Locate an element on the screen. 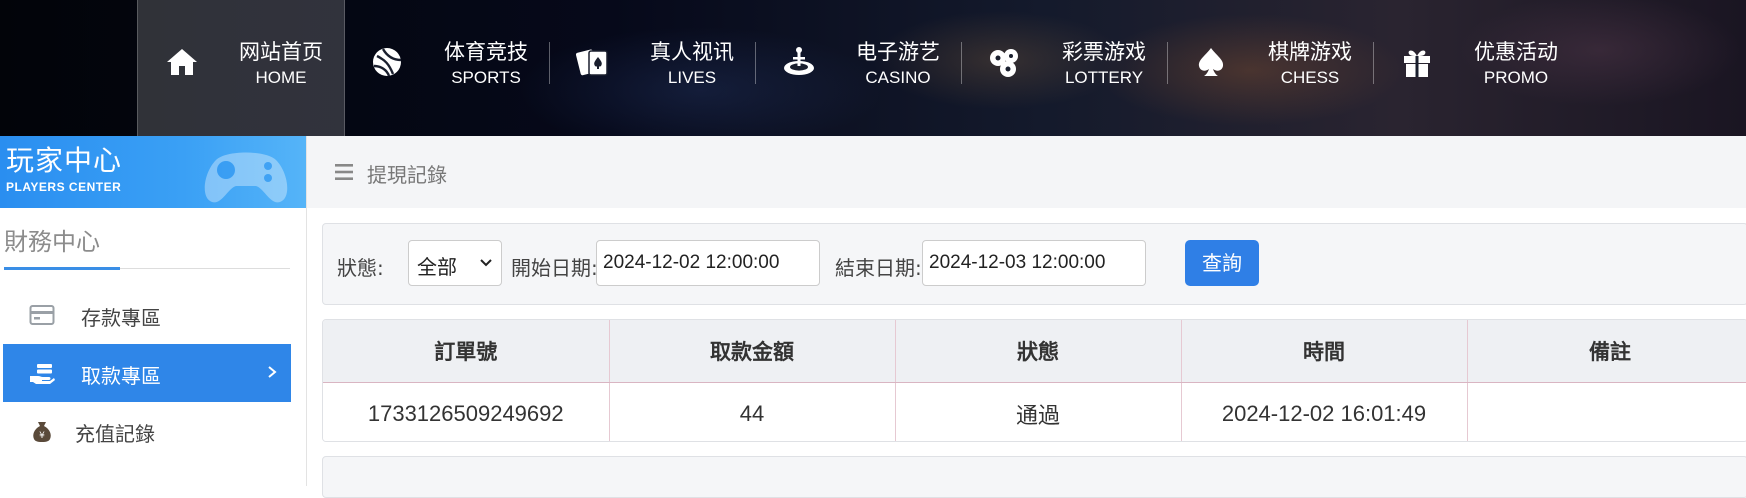 The image size is (1746, 498). breadcrumb: 提現記錄 is located at coordinates (1026, 172).